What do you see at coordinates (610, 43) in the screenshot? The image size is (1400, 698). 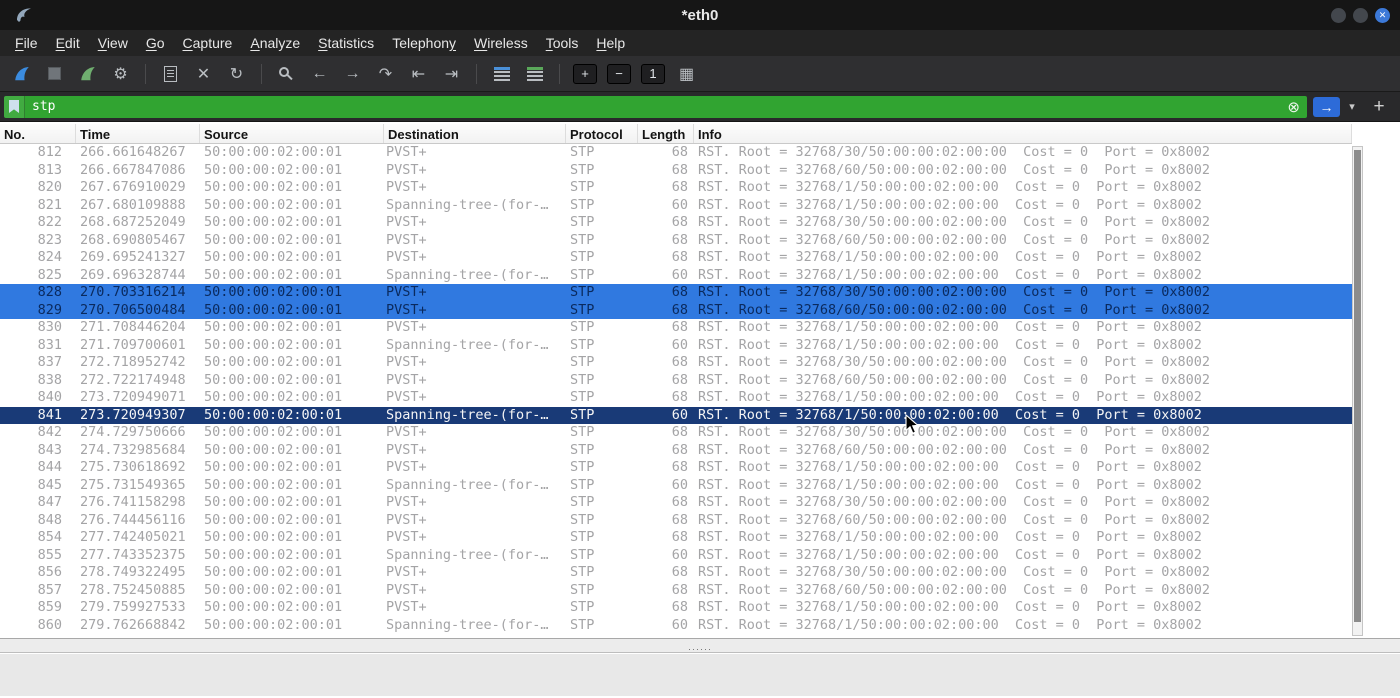 I see `menu-item-help: Help` at bounding box center [610, 43].